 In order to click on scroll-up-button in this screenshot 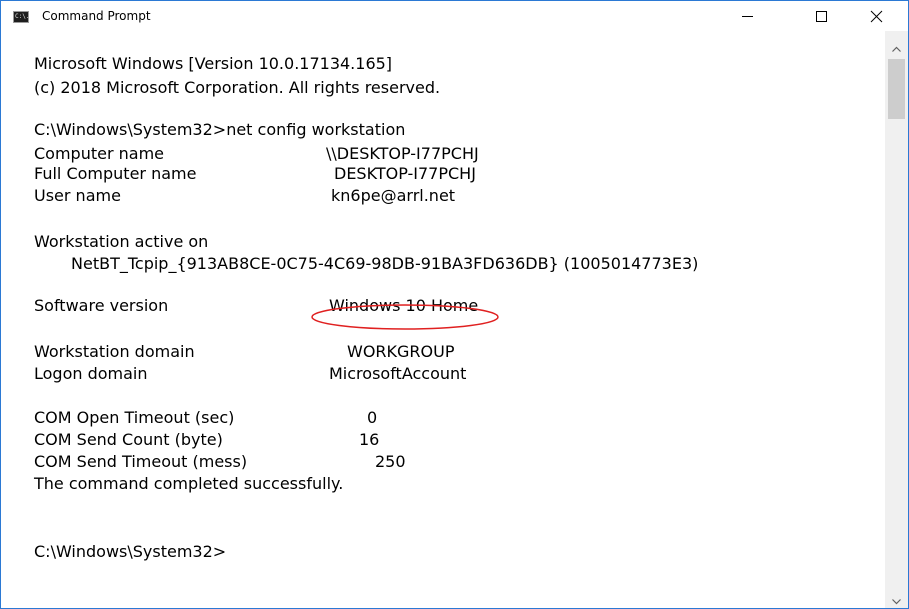, I will do `click(896, 49)`.